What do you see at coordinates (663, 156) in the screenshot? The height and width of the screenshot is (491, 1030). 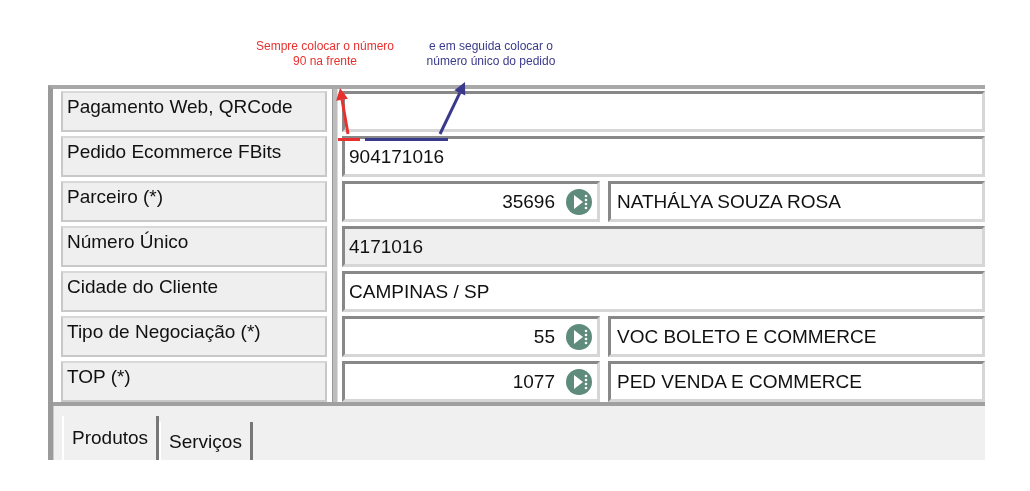 I see `text-field: 904171016` at bounding box center [663, 156].